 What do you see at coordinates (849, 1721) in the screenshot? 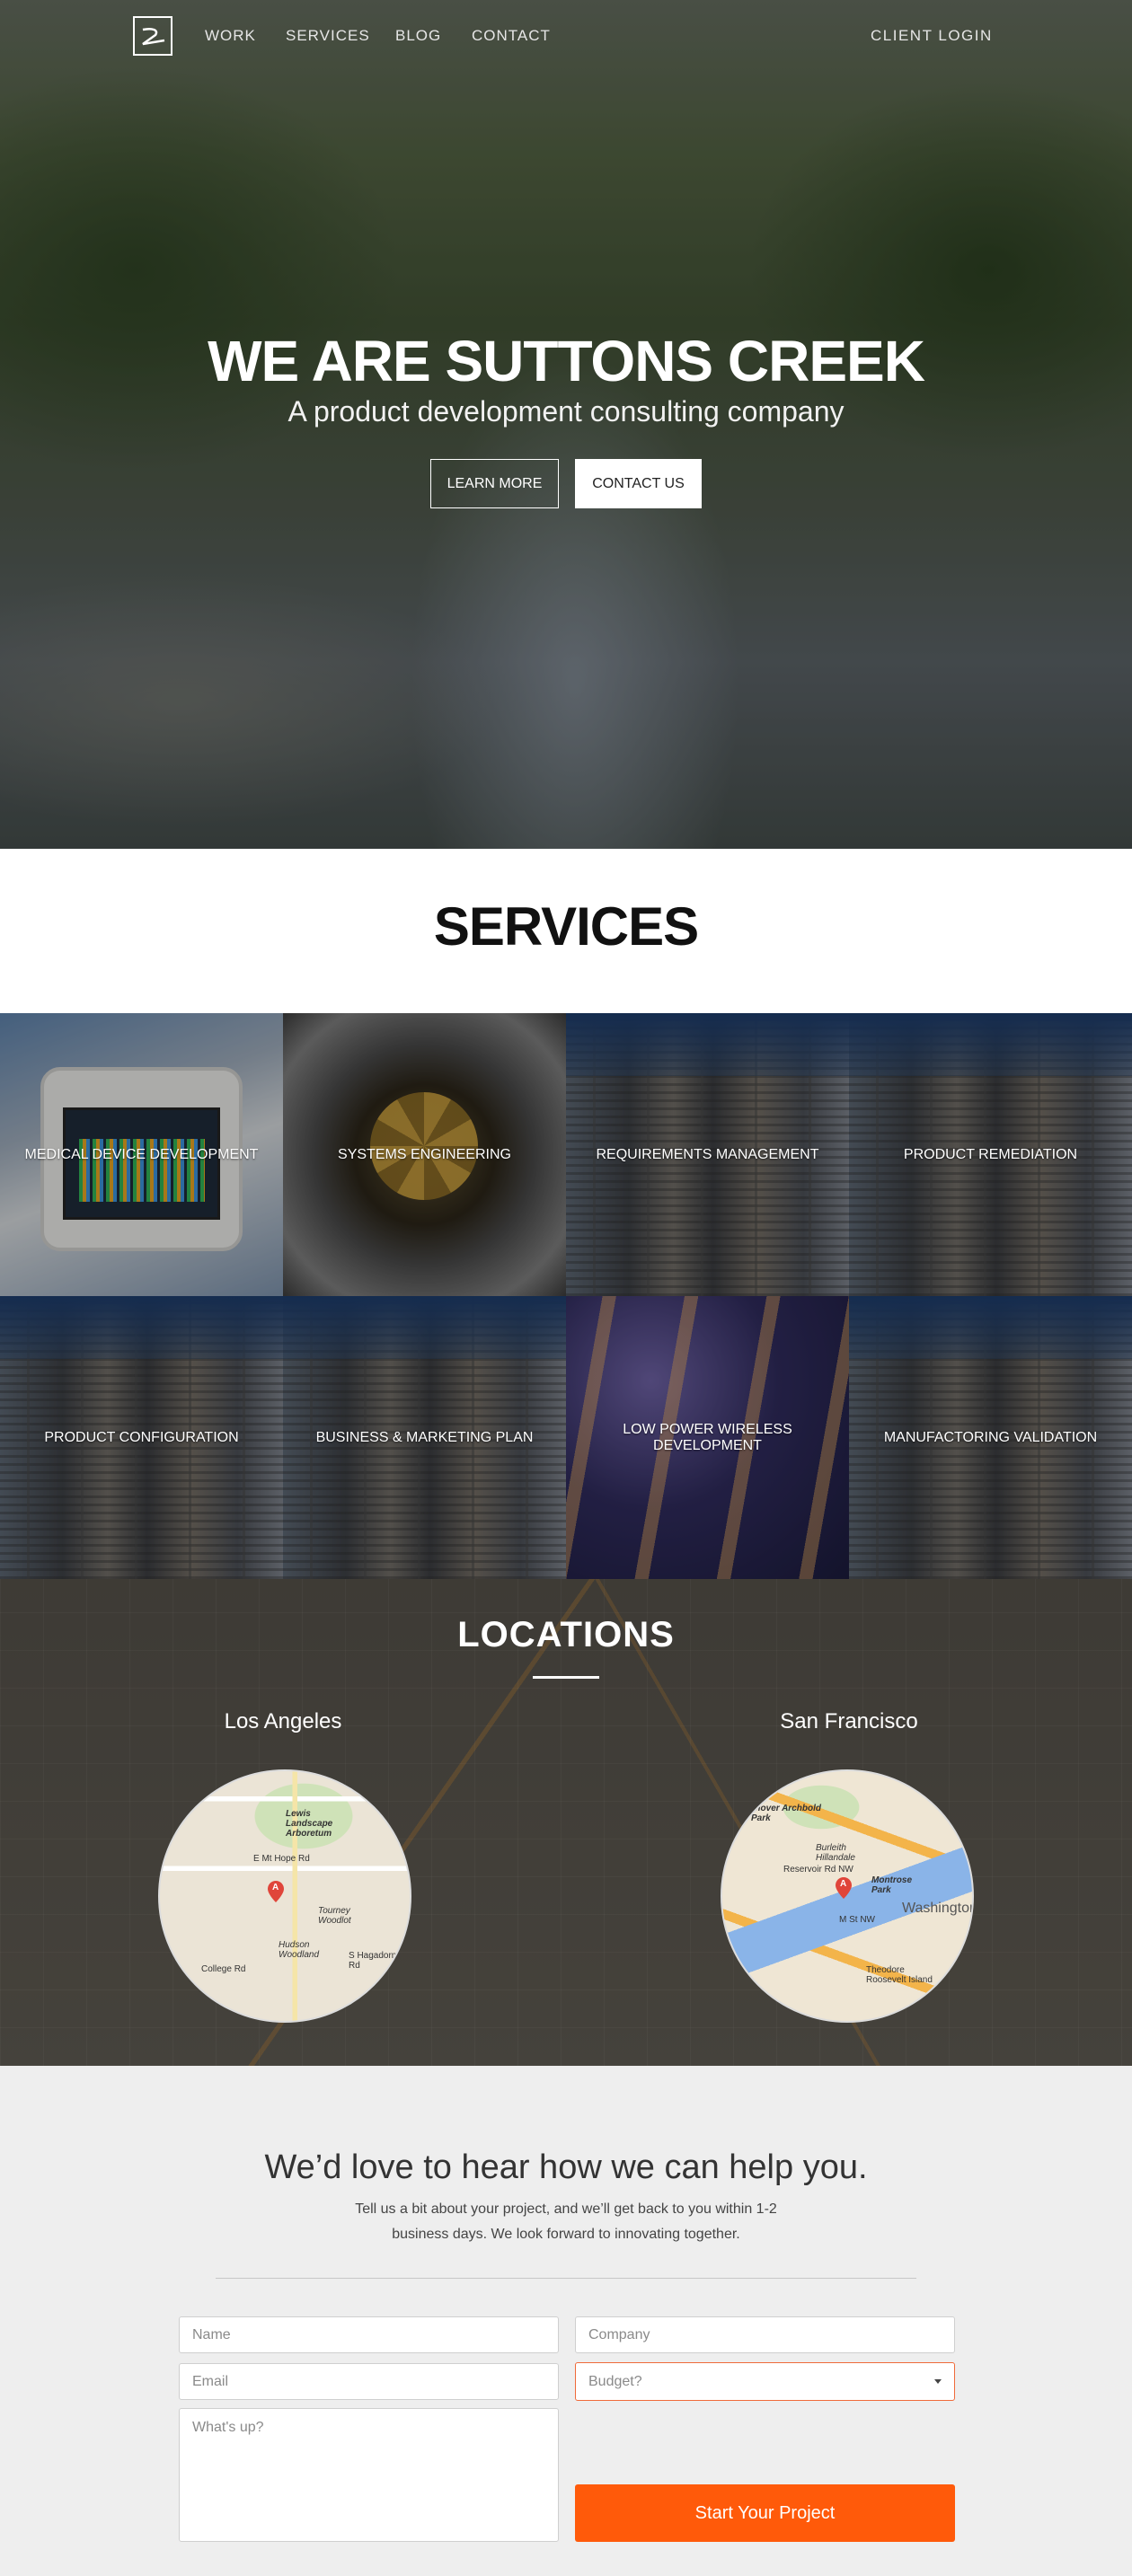
I see `city-san-francisco: San Francisco` at bounding box center [849, 1721].